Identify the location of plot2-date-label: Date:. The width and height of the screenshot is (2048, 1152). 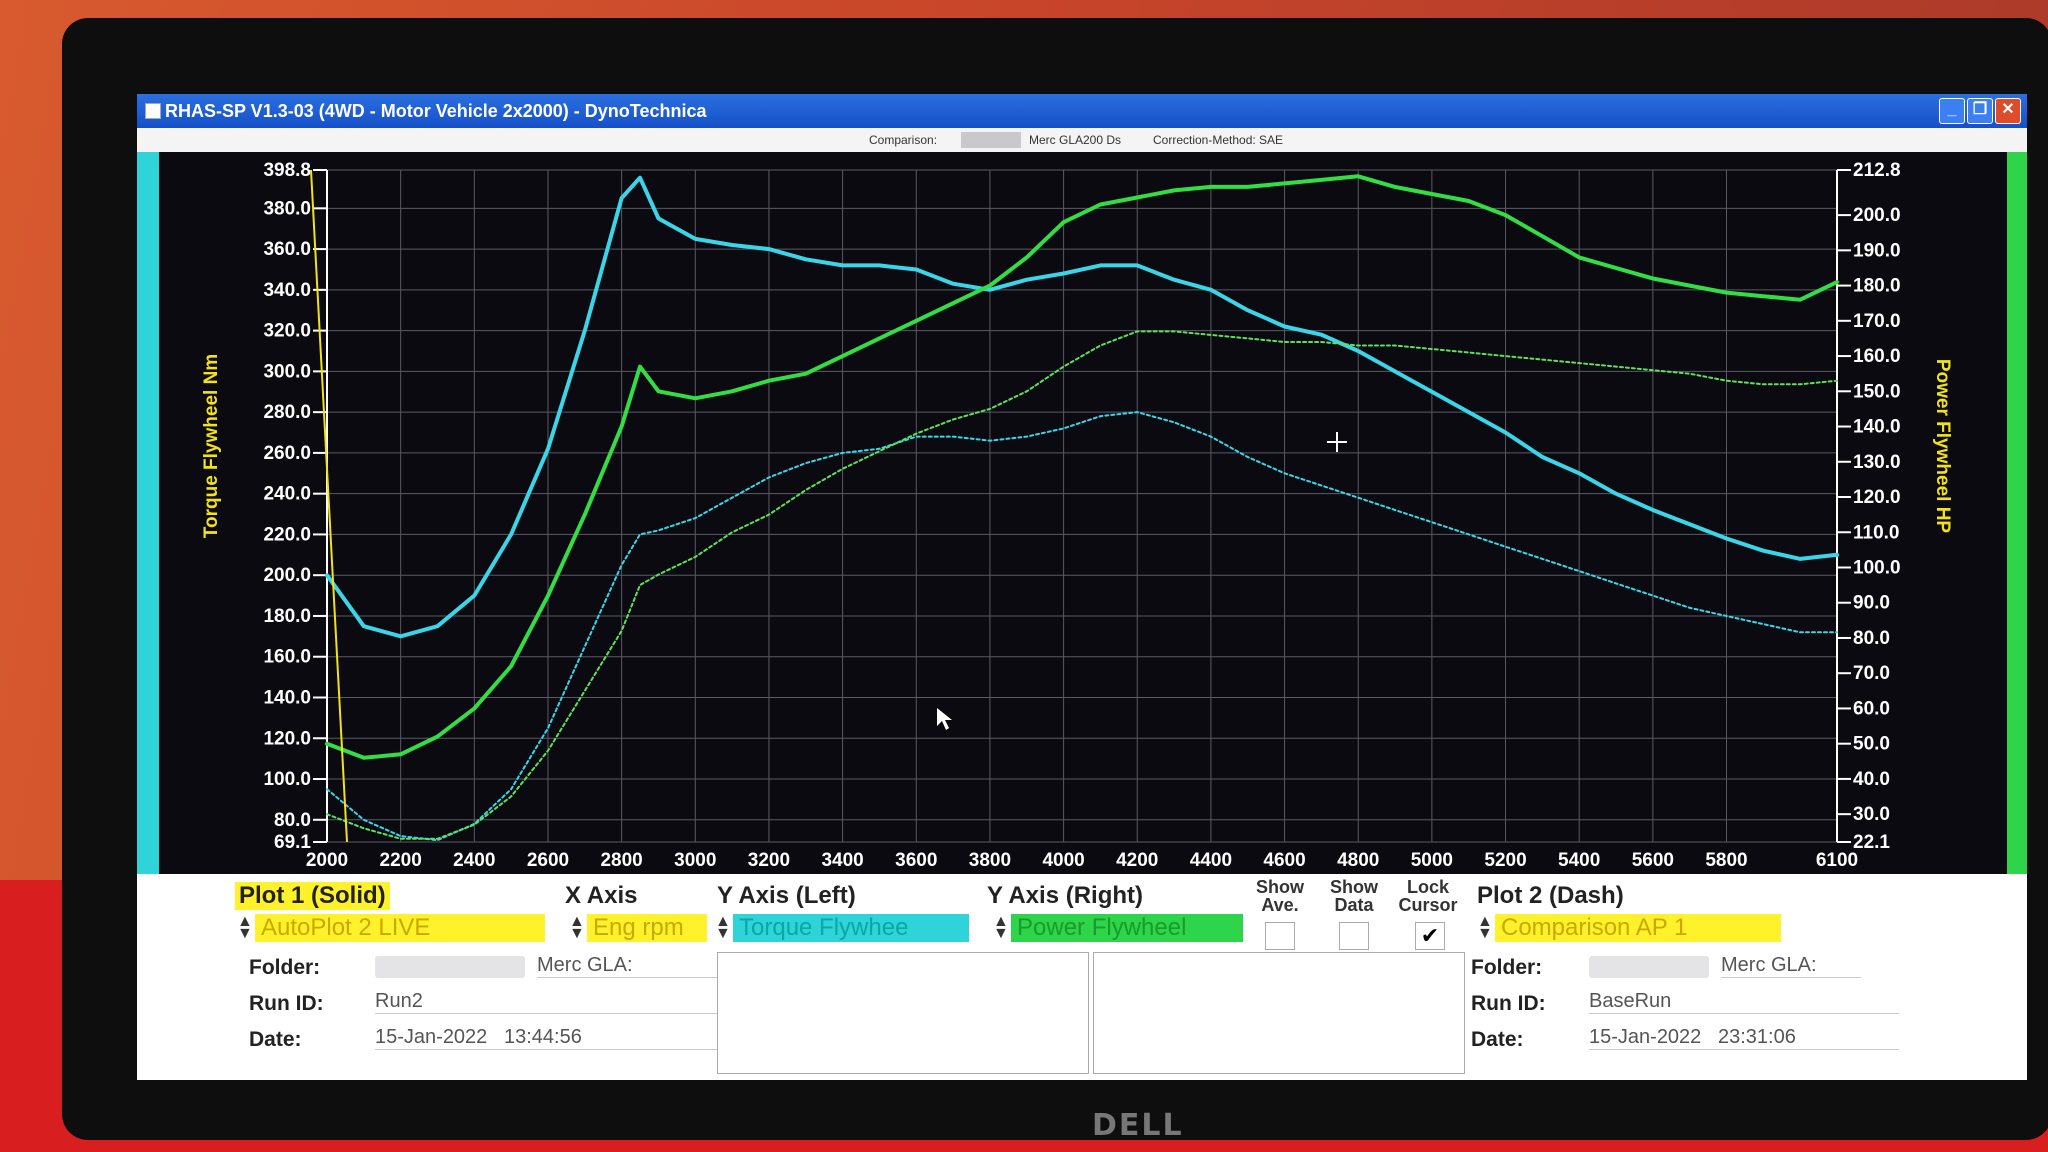
(1497, 1039).